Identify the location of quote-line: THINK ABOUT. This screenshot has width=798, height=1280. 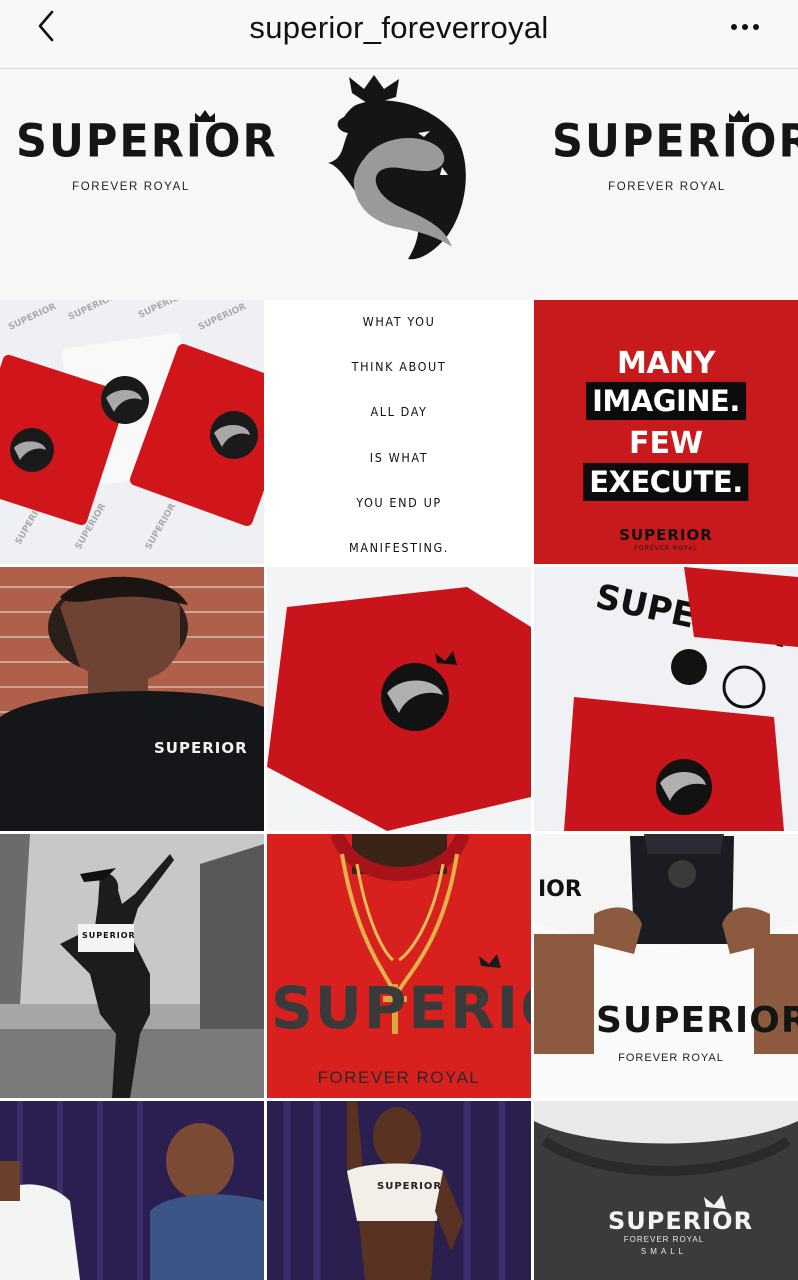
(399, 366).